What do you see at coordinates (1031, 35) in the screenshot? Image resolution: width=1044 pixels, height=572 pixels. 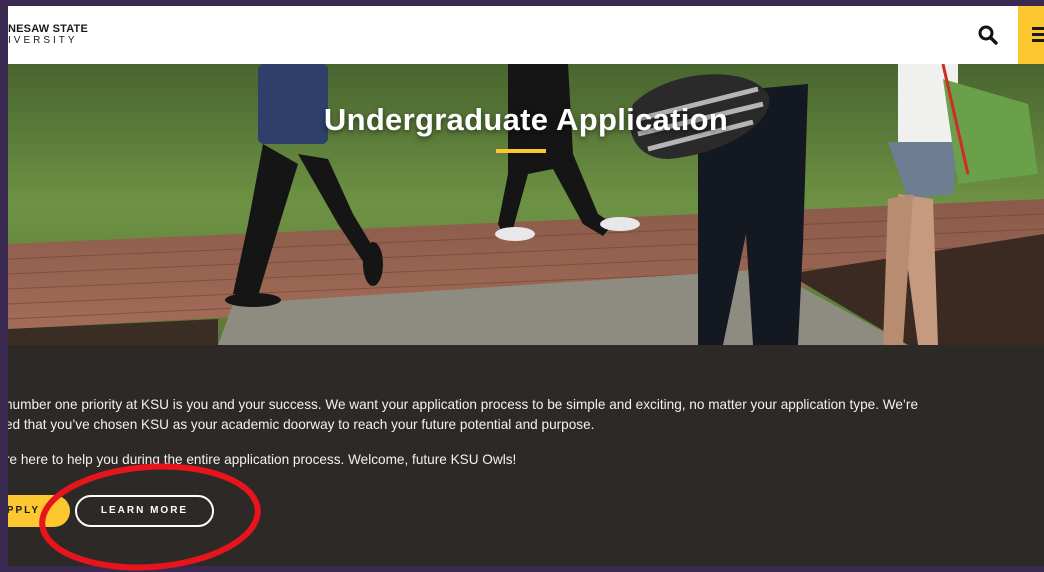 I see `menu-button` at bounding box center [1031, 35].